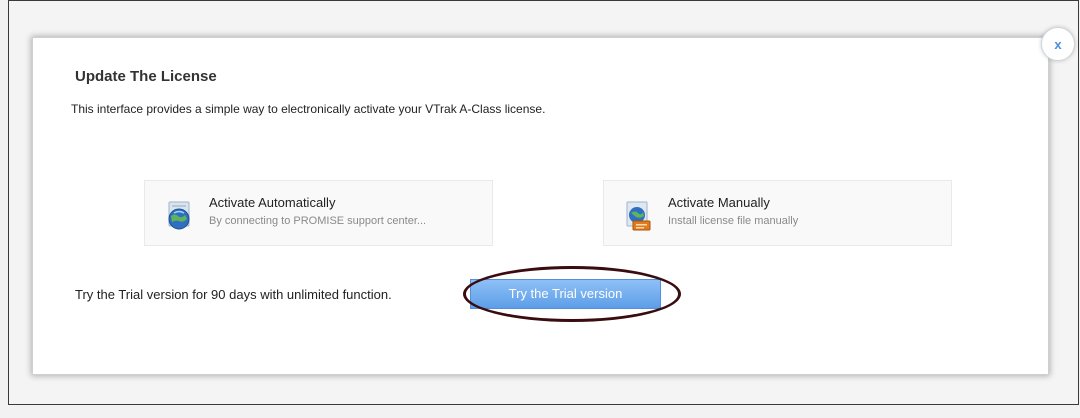  I want to click on option-title: Activate Automatically, so click(272, 202).